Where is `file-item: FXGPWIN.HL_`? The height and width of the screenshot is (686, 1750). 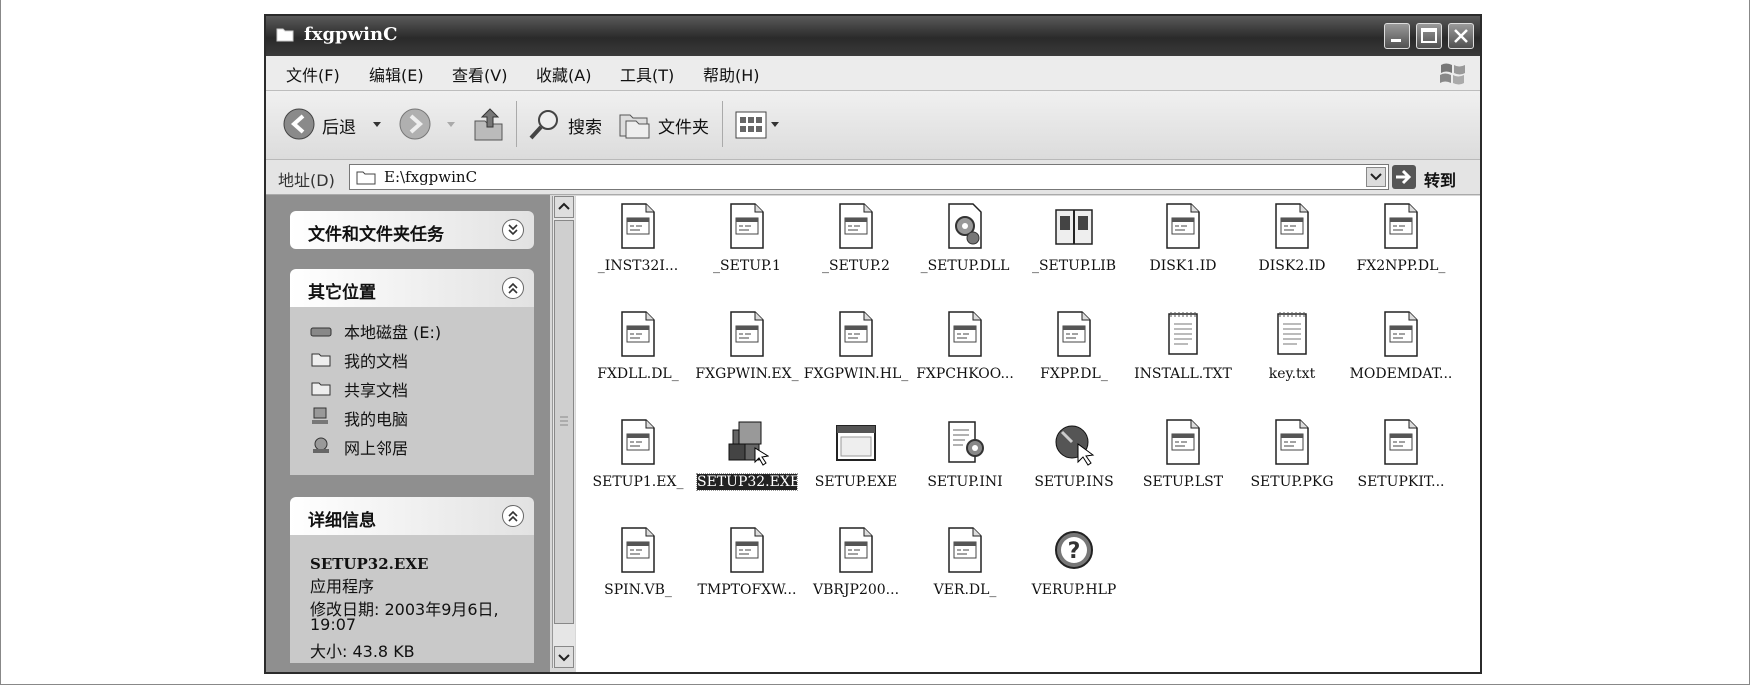 file-item: FXGPWIN.HL_ is located at coordinates (856, 354).